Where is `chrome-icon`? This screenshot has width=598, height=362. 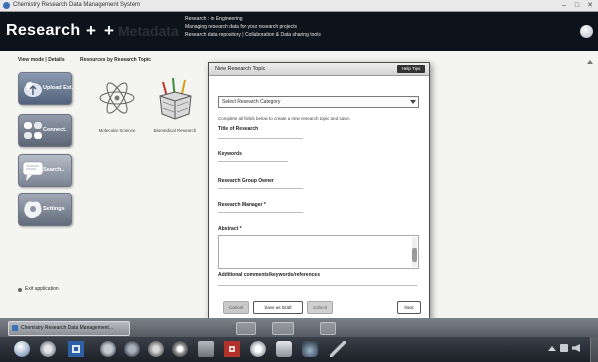
chrome-icon is located at coordinates (180, 349).